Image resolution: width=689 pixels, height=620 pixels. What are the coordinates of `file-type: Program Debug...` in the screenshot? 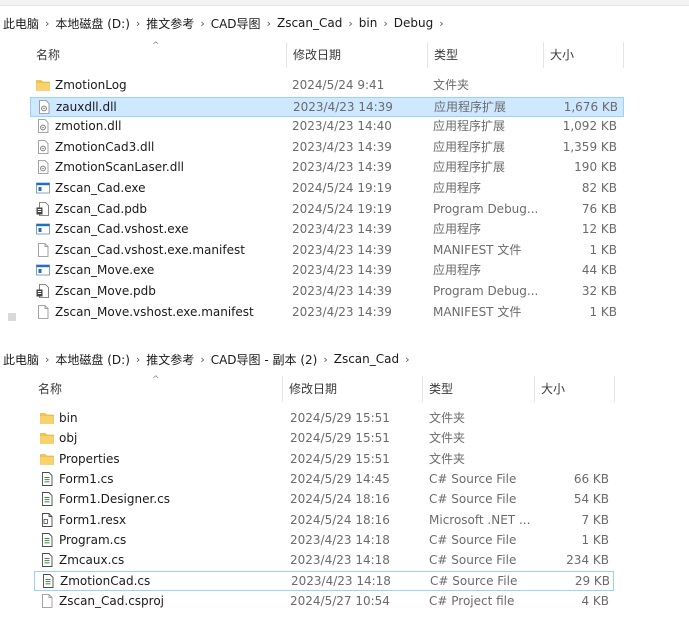 It's located at (486, 291).